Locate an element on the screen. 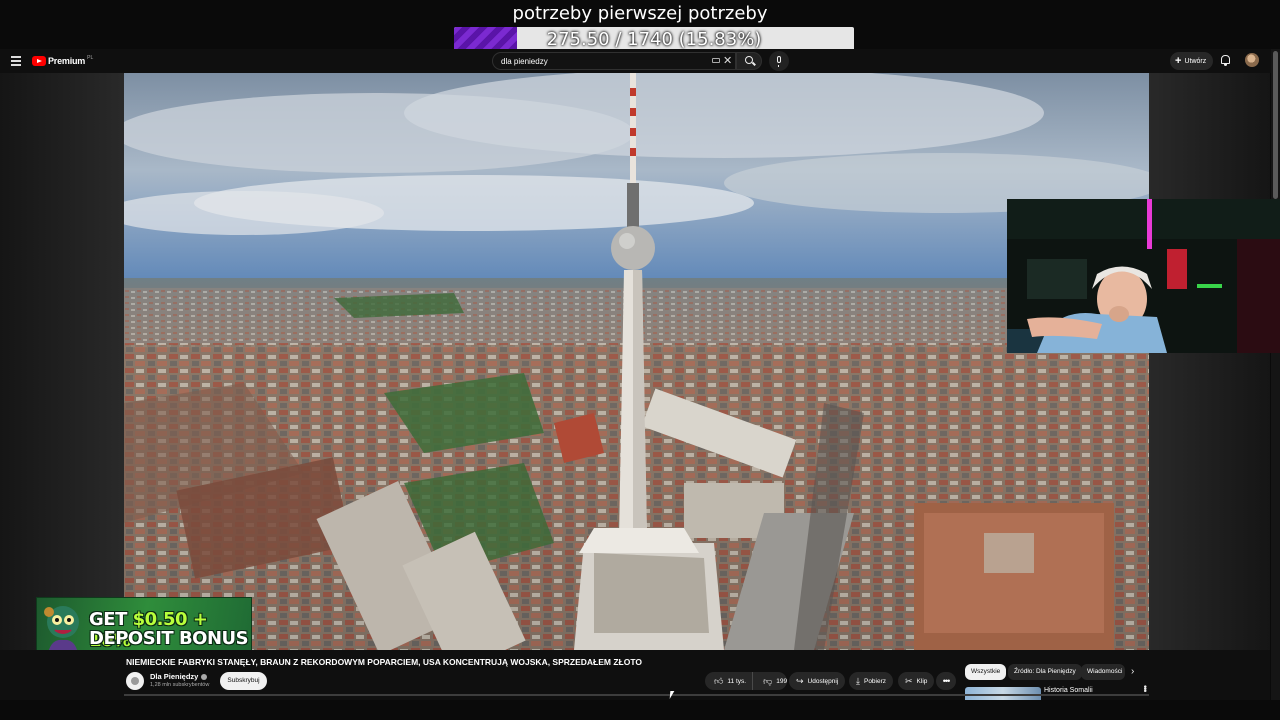  search-button is located at coordinates (749, 61).